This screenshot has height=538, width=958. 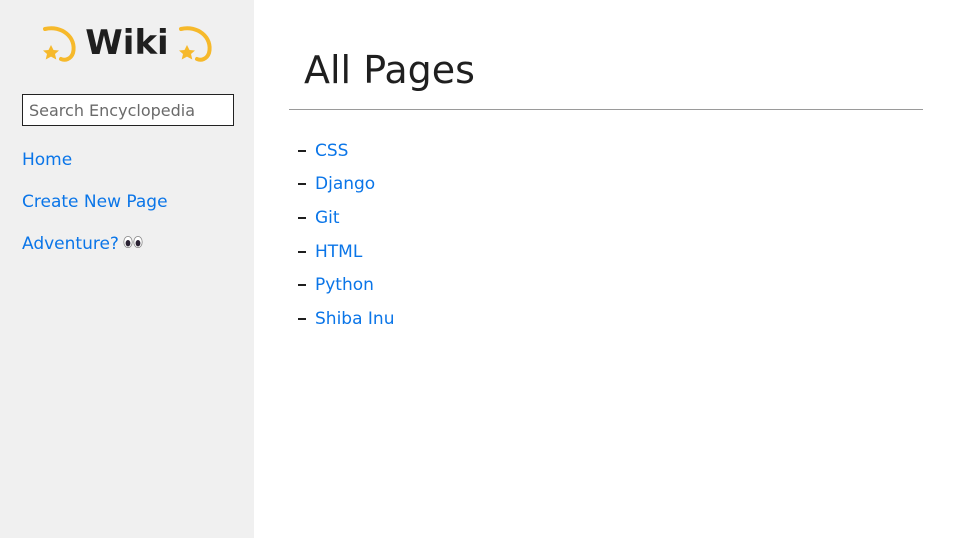 I want to click on page-title: All Pages, so click(x=389, y=70).